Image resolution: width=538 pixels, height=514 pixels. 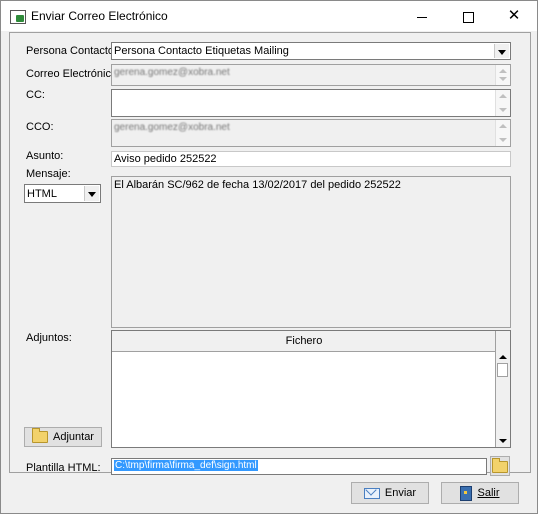 I want to click on mensaje-format-select: HTML, so click(x=62, y=193).